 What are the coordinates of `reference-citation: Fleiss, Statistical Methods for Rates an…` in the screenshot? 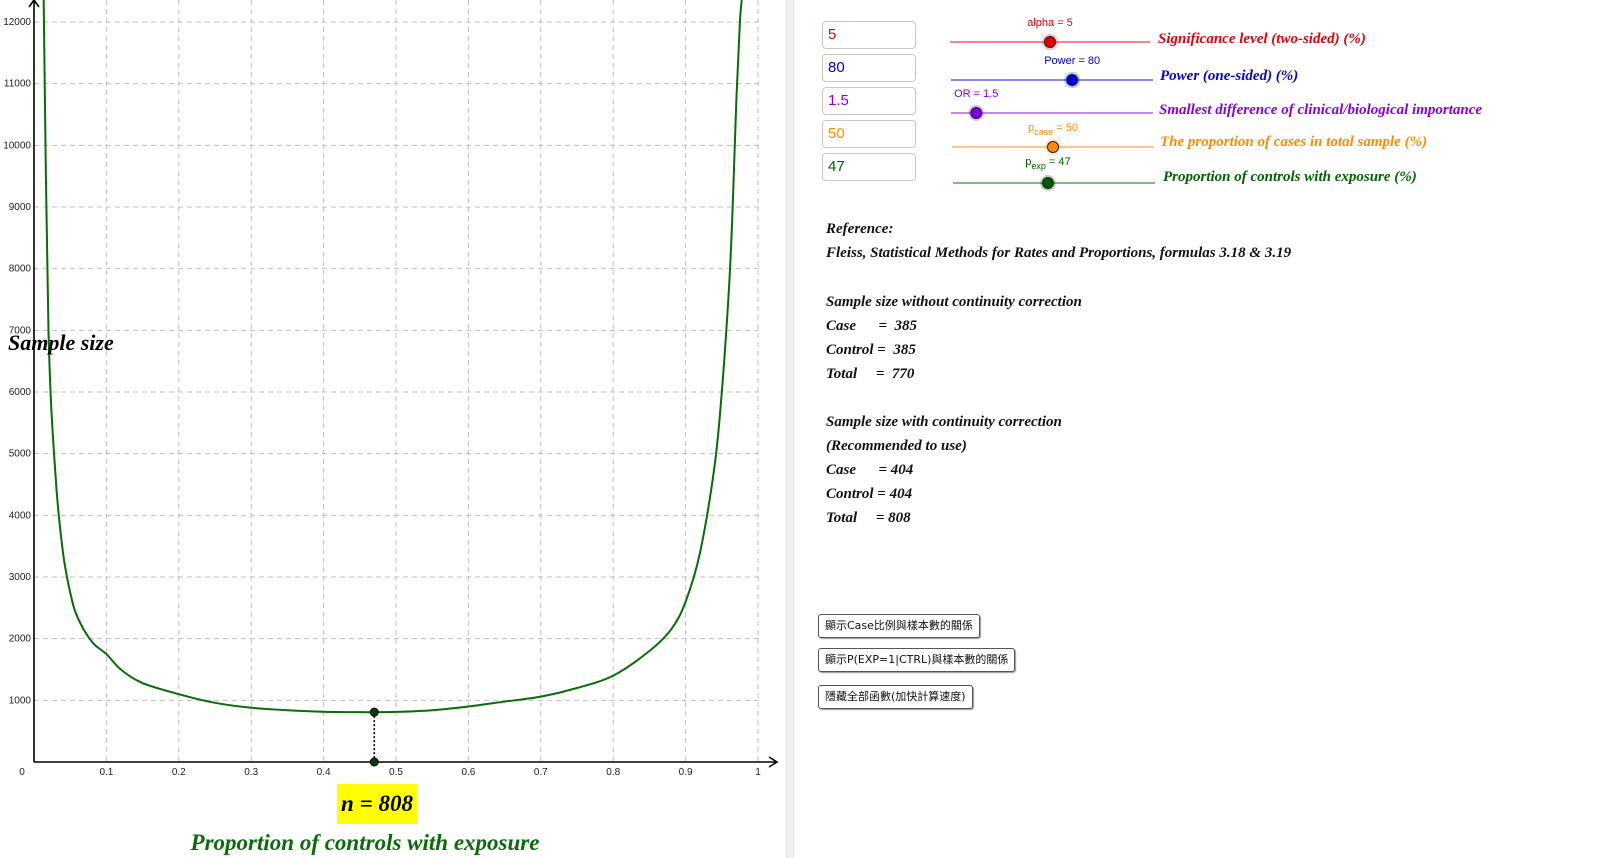 It's located at (1059, 253).